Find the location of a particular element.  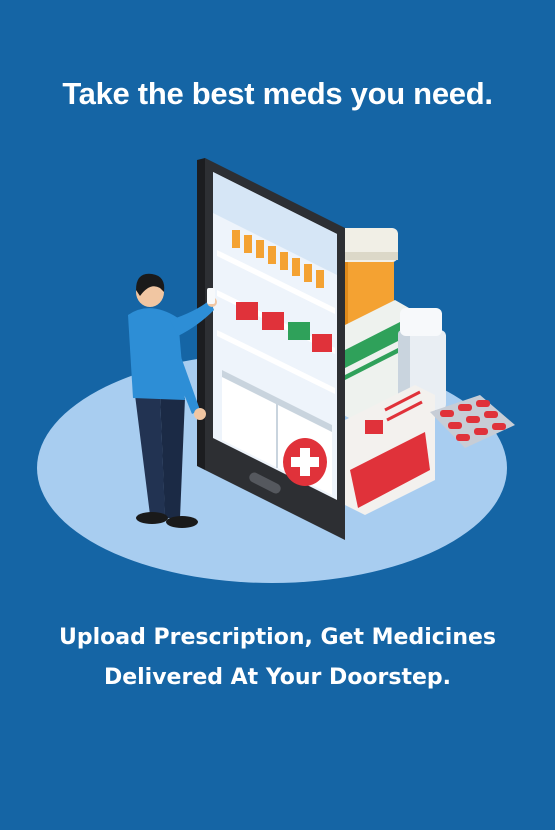

red-cross-icon is located at coordinates (305, 462).